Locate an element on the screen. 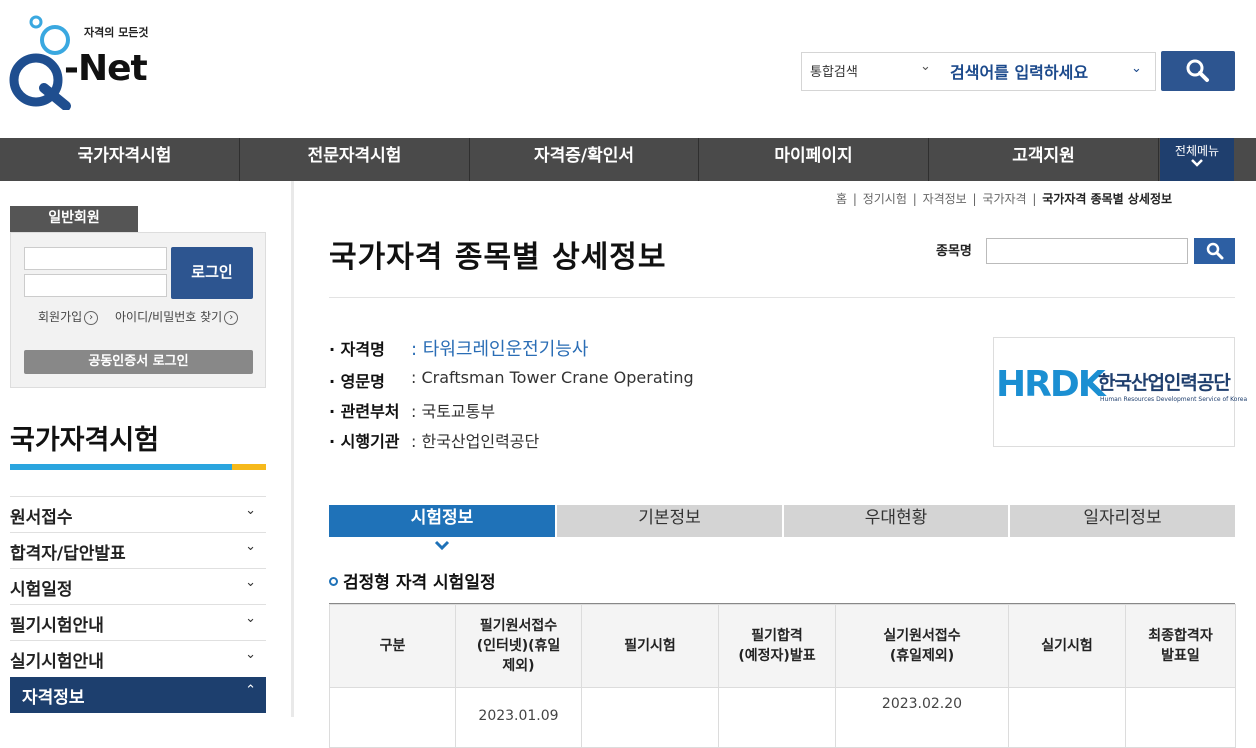 Image resolution: width=1256 pixels, height=748 pixels. hrdk-logo: HRDK is located at coordinates (1051, 384).